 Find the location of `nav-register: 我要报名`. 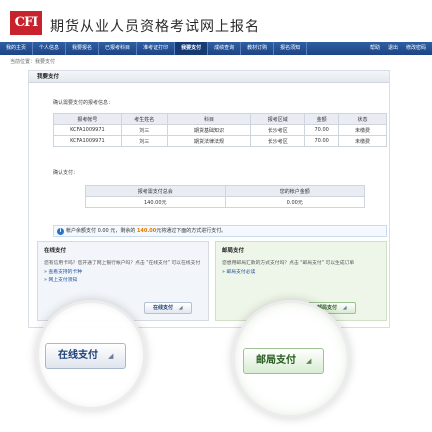

nav-register: 我要报名 is located at coordinates (83, 48).